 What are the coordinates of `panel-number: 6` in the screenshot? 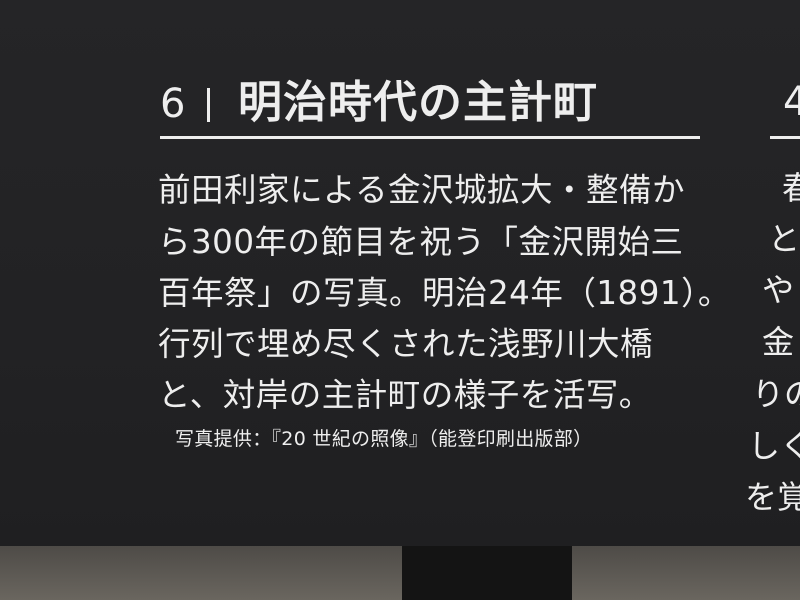 It's located at (173, 104).